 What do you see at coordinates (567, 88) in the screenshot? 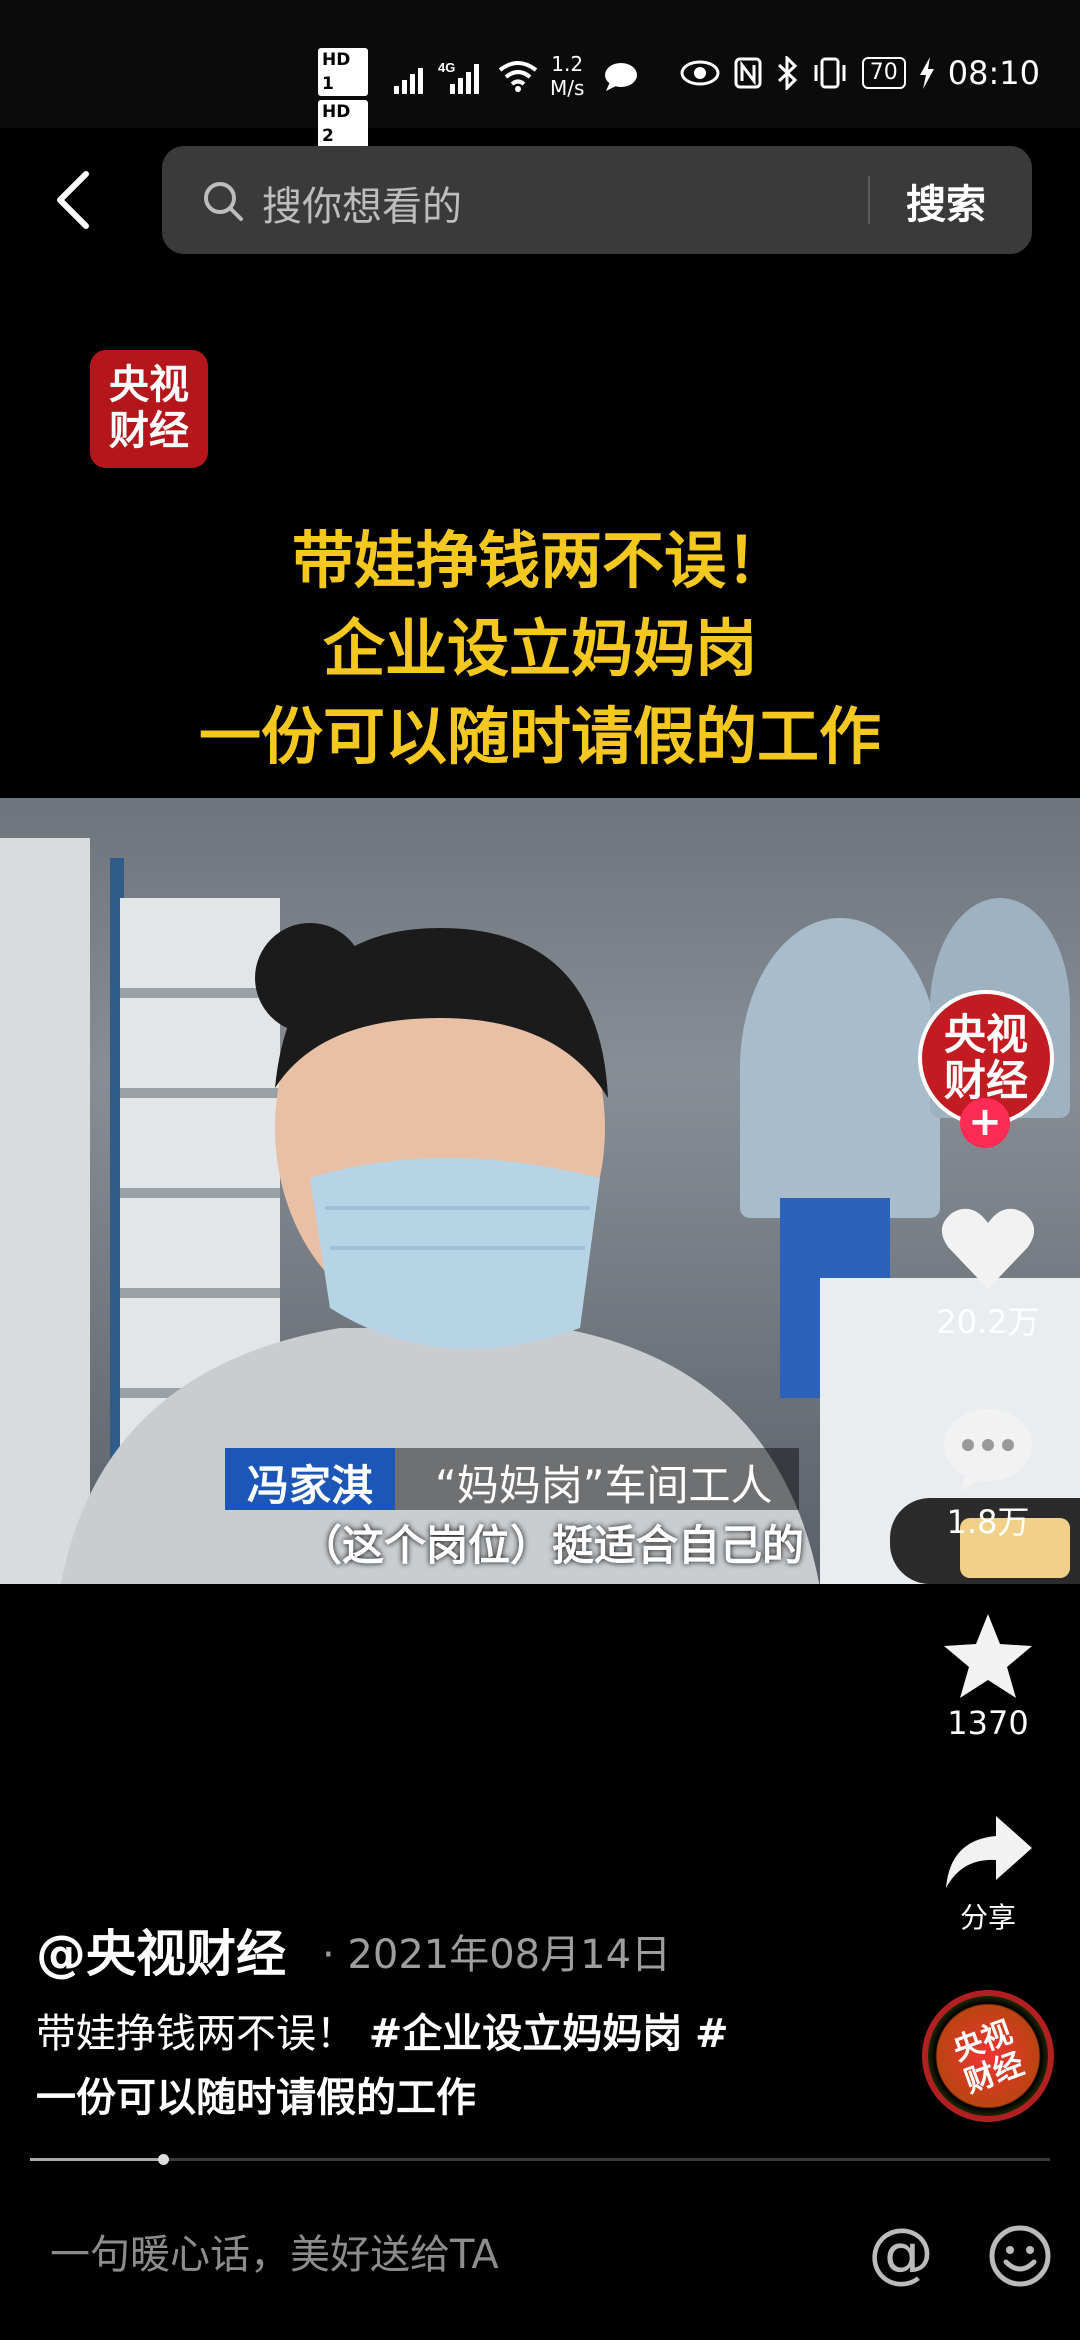
I see `speed-unit: M/s` at bounding box center [567, 88].